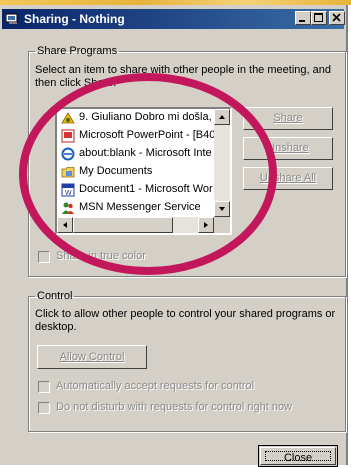 Image resolution: width=351 pixels, height=467 pixels. Describe the element at coordinates (68, 136) in the screenshot. I see `powerpoint-icon` at that location.